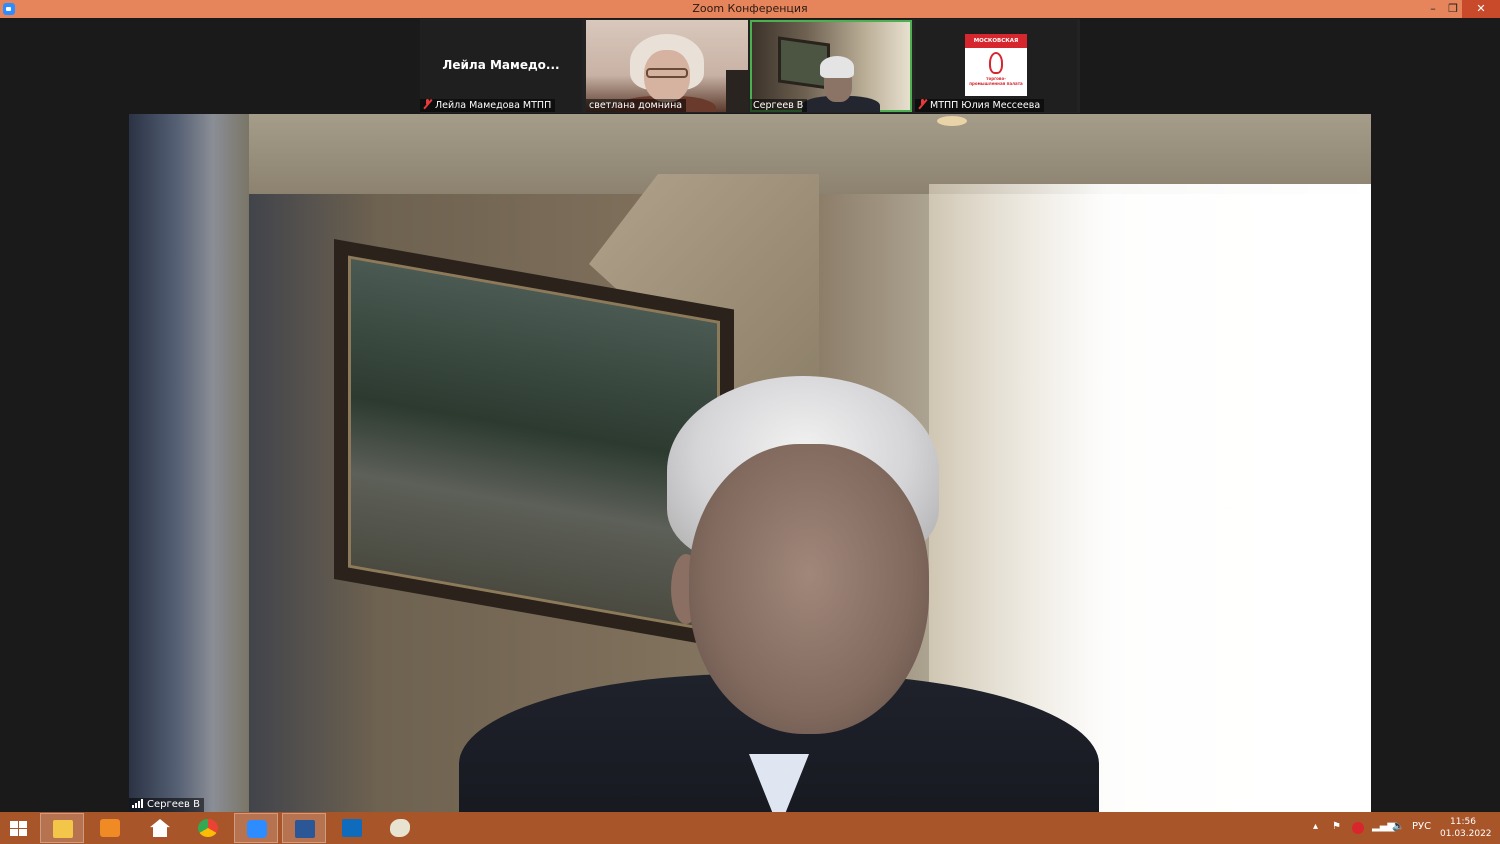 This screenshot has height=844, width=1500. I want to click on taskbar-home, so click(160, 828).